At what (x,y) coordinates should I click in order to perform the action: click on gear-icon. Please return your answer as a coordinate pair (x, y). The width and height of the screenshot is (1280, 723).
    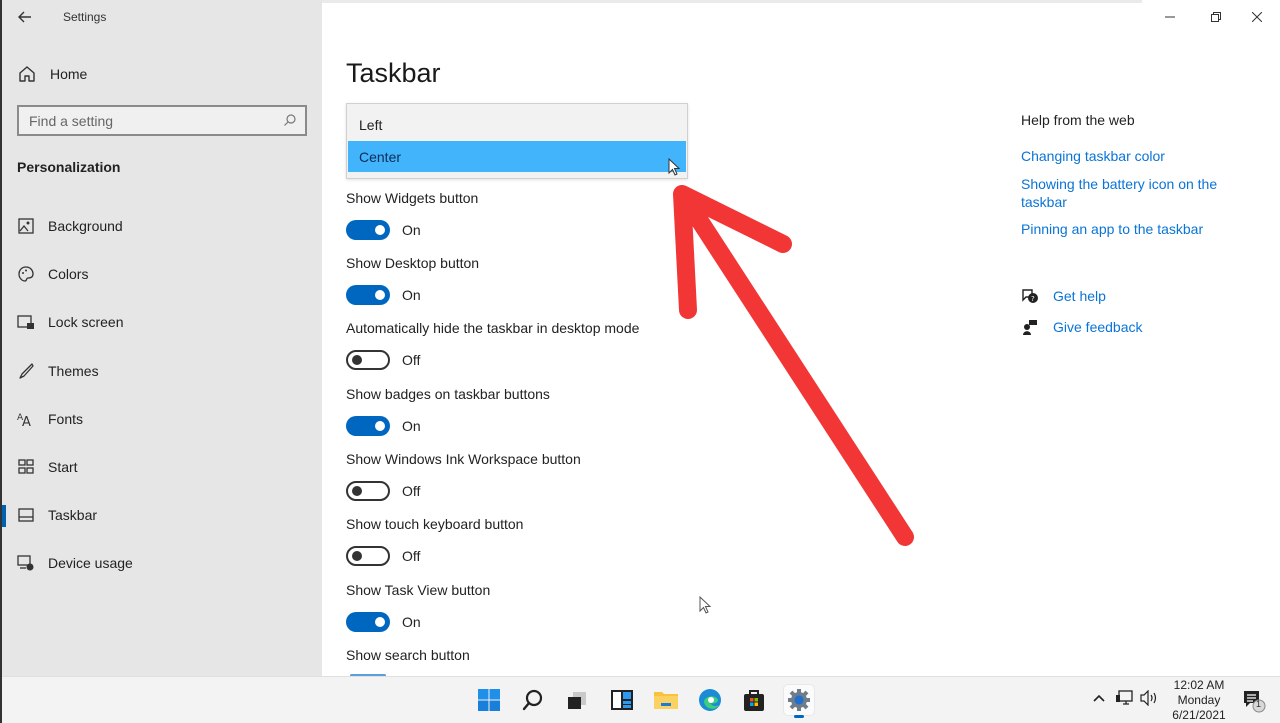
    Looking at the image, I should click on (799, 700).